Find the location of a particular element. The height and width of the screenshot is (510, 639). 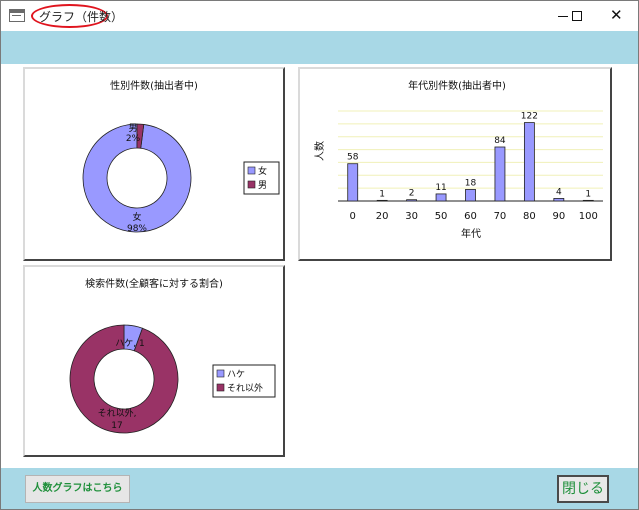

chart-title: 年代別件数(抽出者中) is located at coordinates (457, 85).